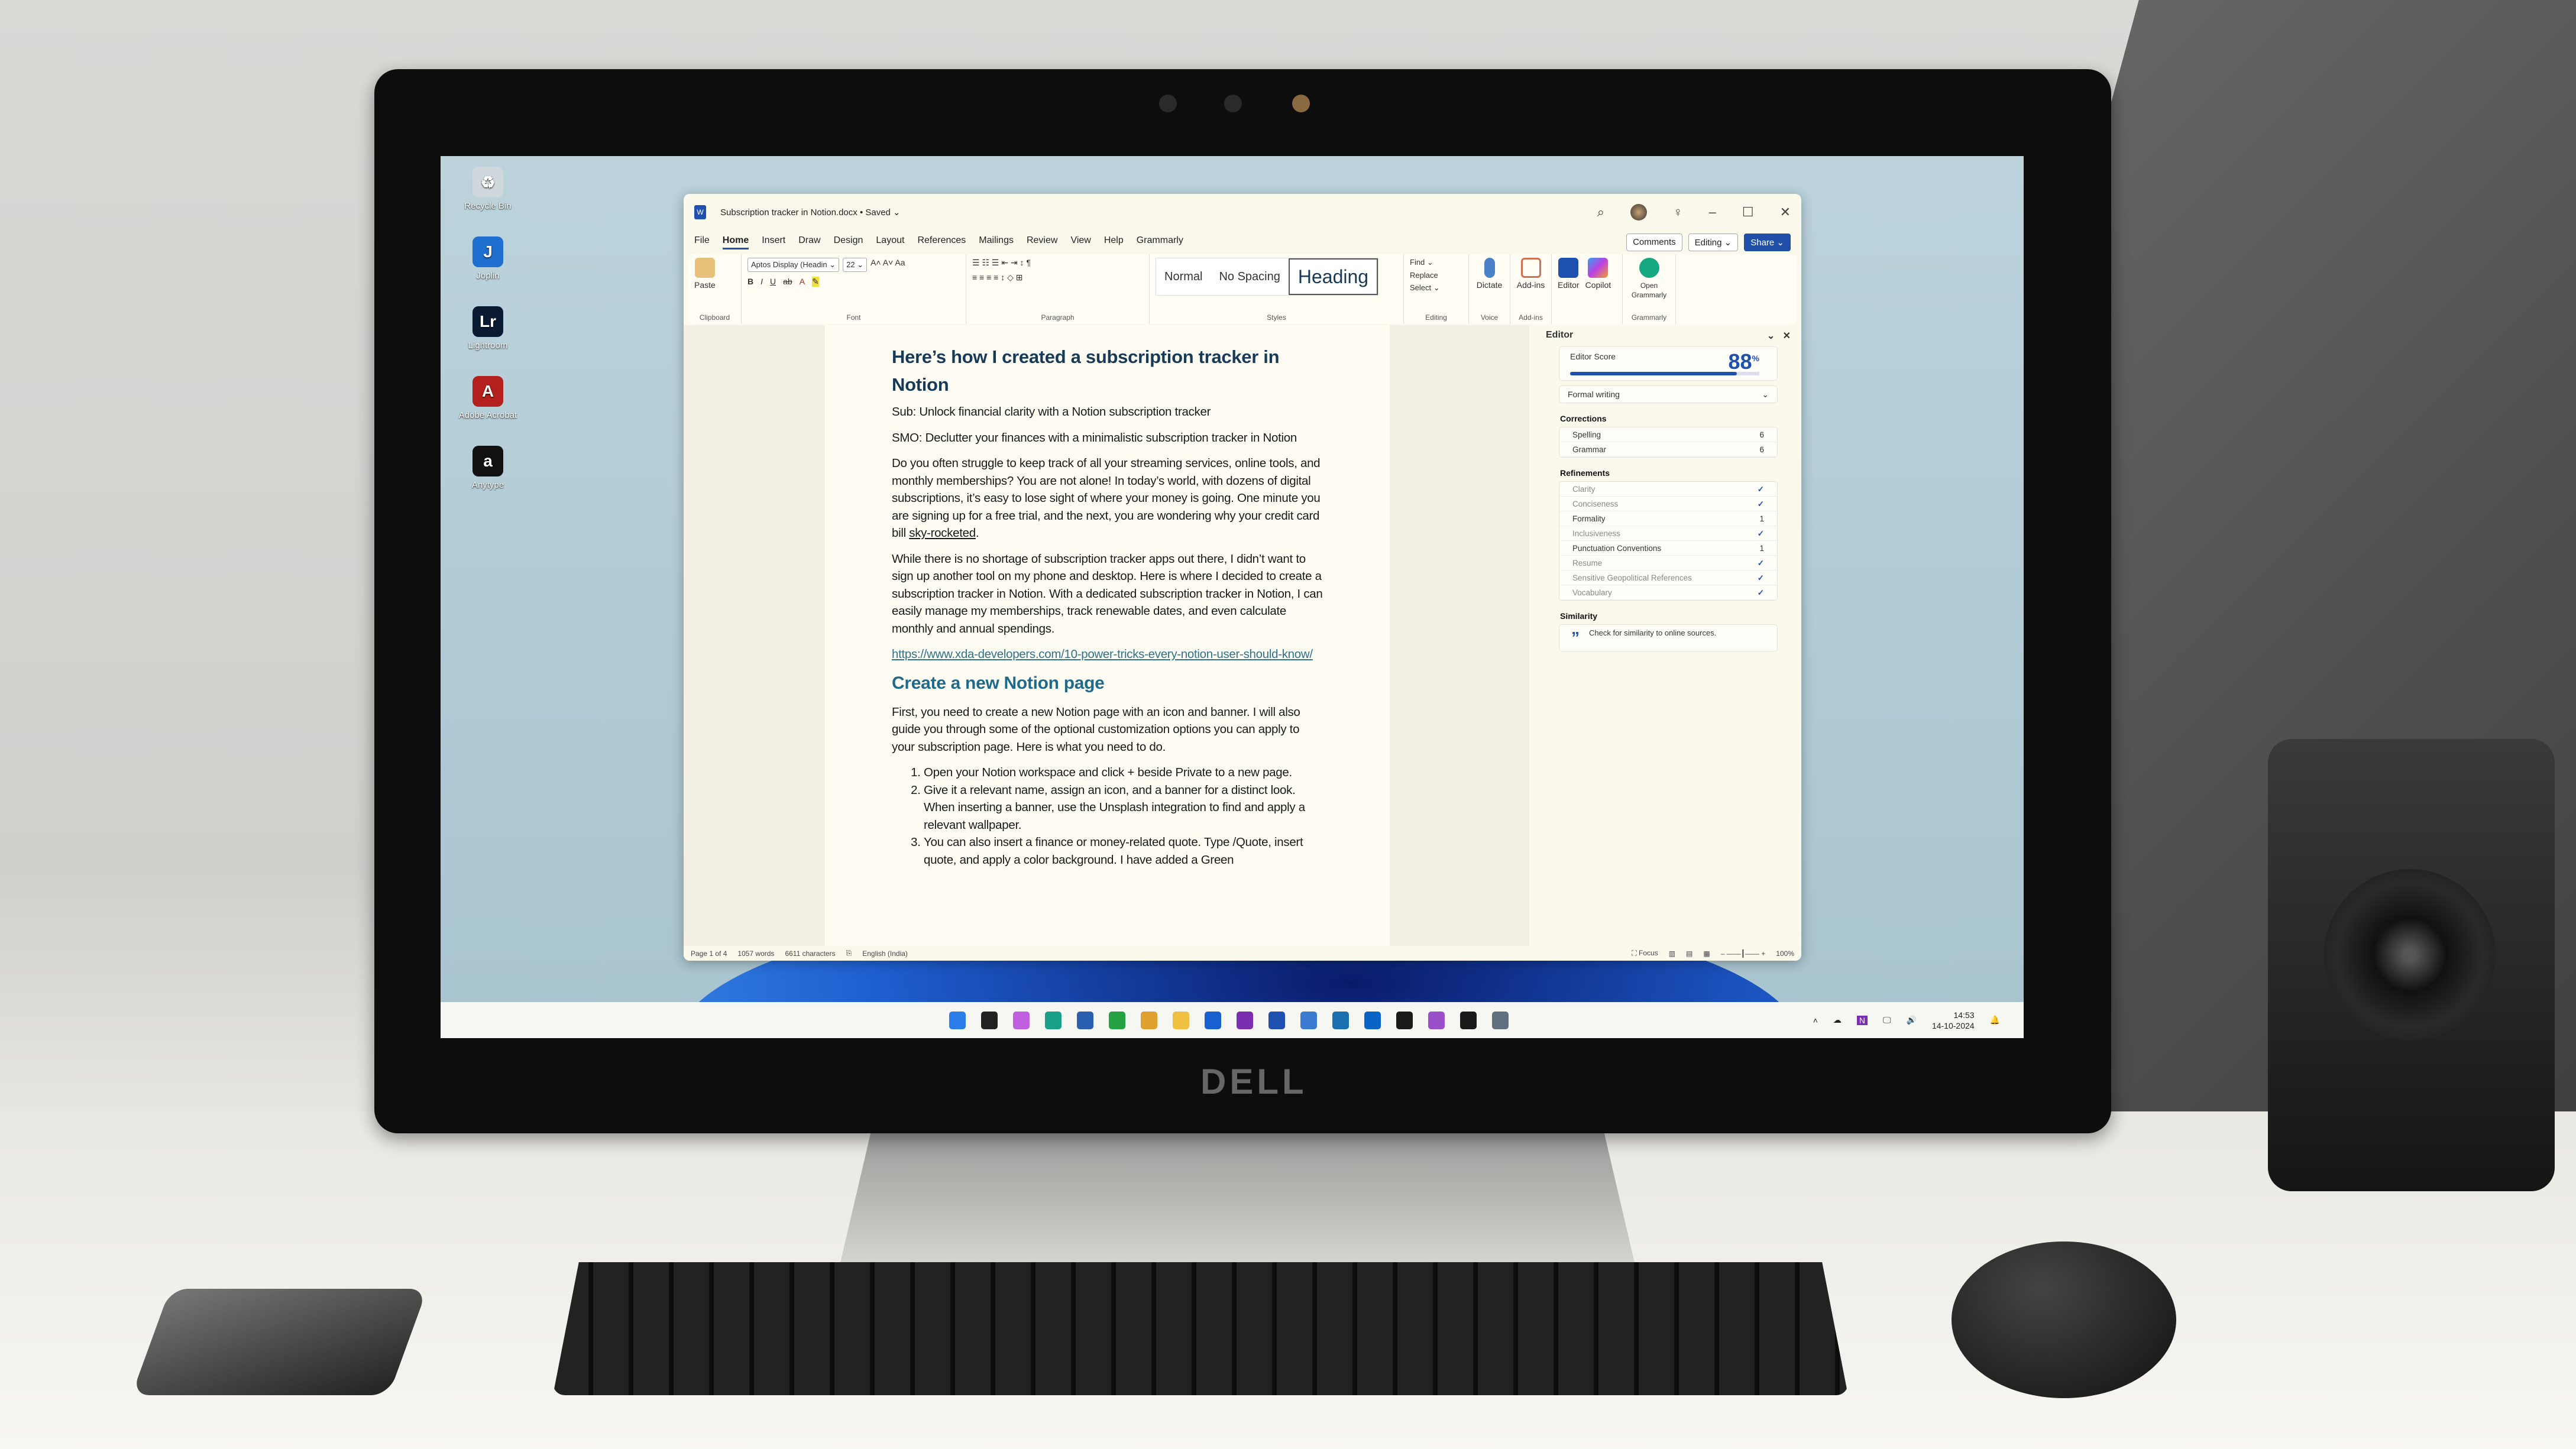  Describe the element at coordinates (1669, 363) in the screenshot. I see `editor-score-card: Editor Score 88%` at that location.